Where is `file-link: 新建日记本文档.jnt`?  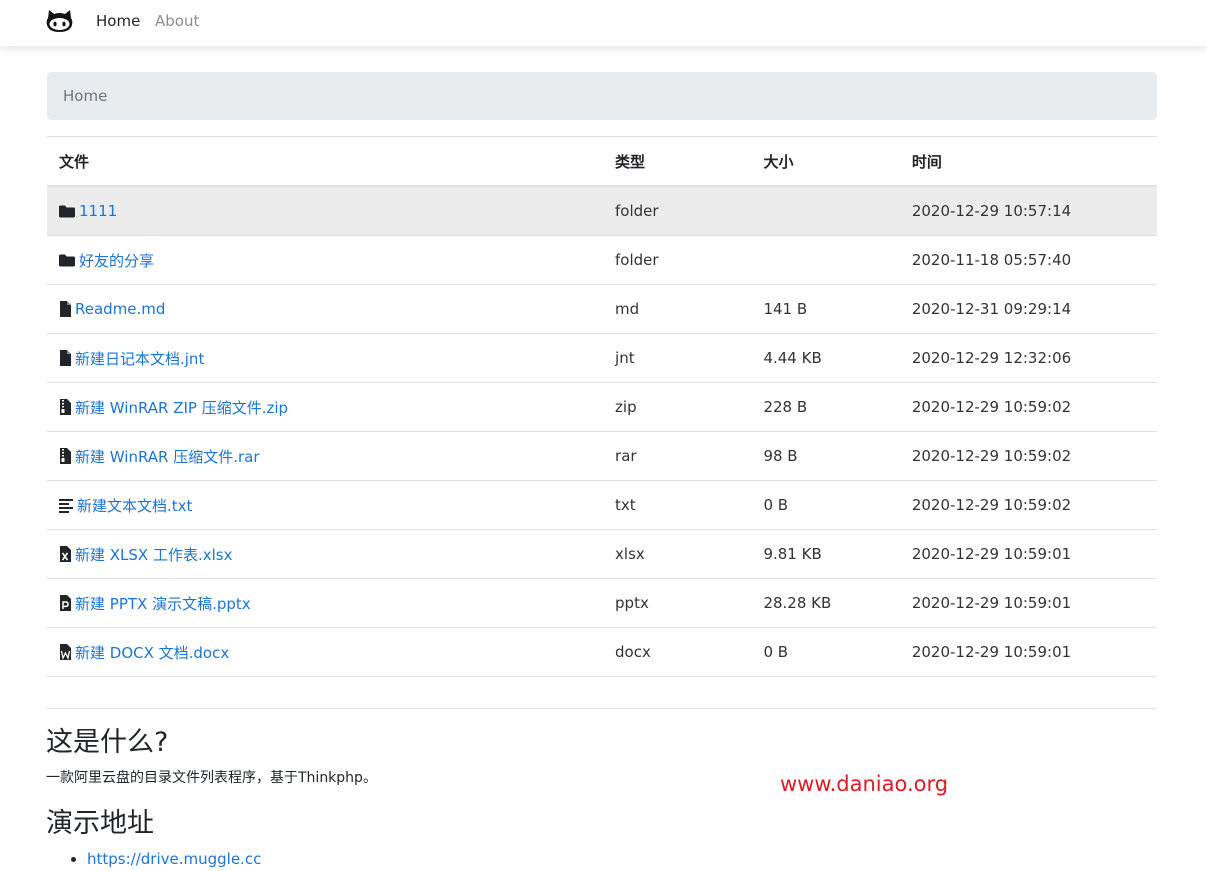
file-link: 新建日记本文档.jnt is located at coordinates (139, 358).